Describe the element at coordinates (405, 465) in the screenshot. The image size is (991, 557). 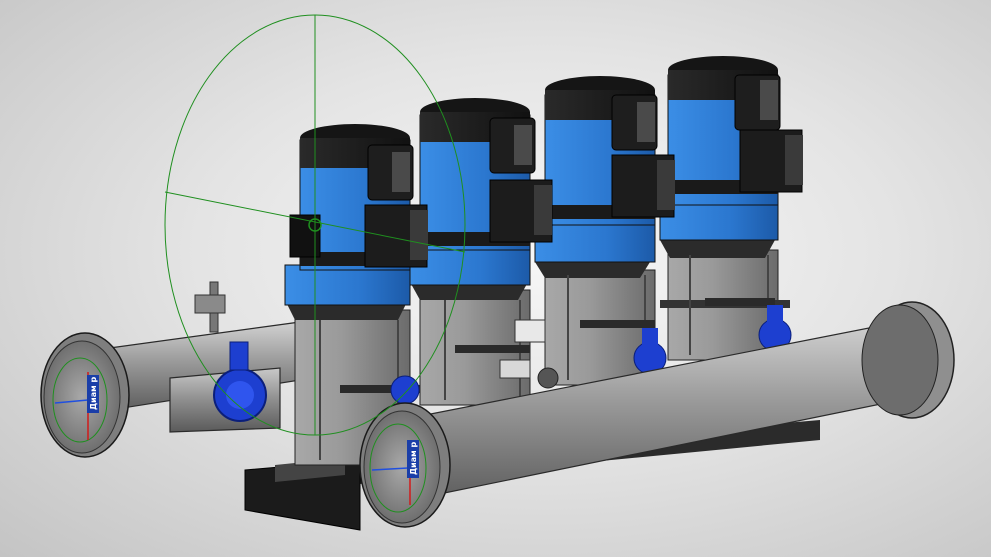
I see `outlet-flange: Диам р` at that location.